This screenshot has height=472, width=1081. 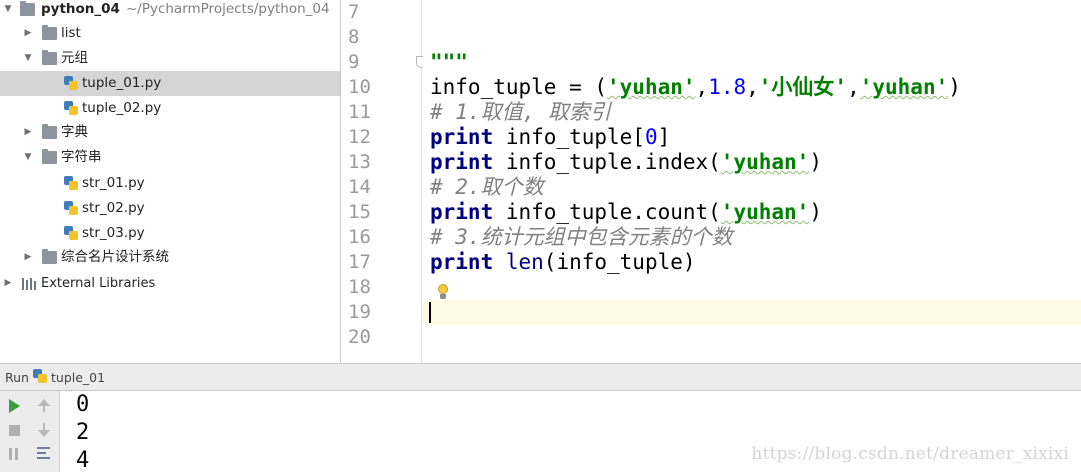 I want to click on scroll-up-icon, so click(x=44, y=406).